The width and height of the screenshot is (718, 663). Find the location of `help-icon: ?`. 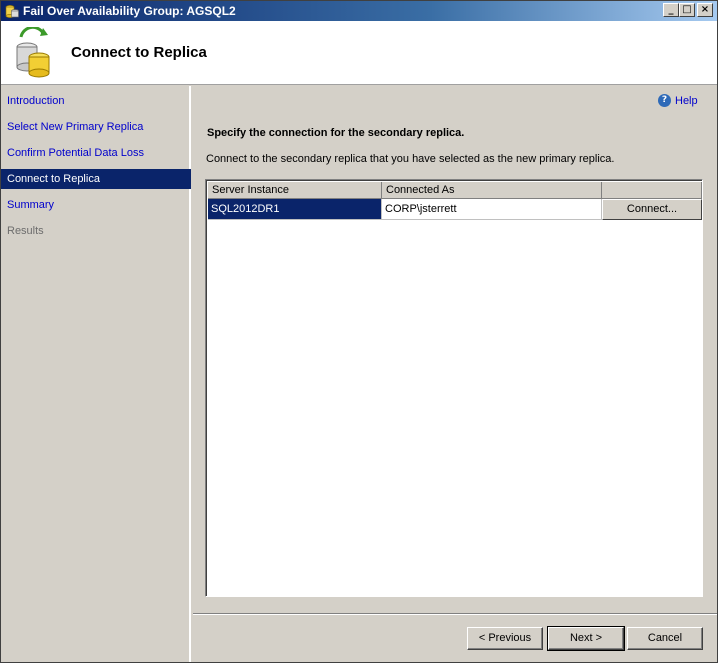

help-icon: ? is located at coordinates (664, 100).